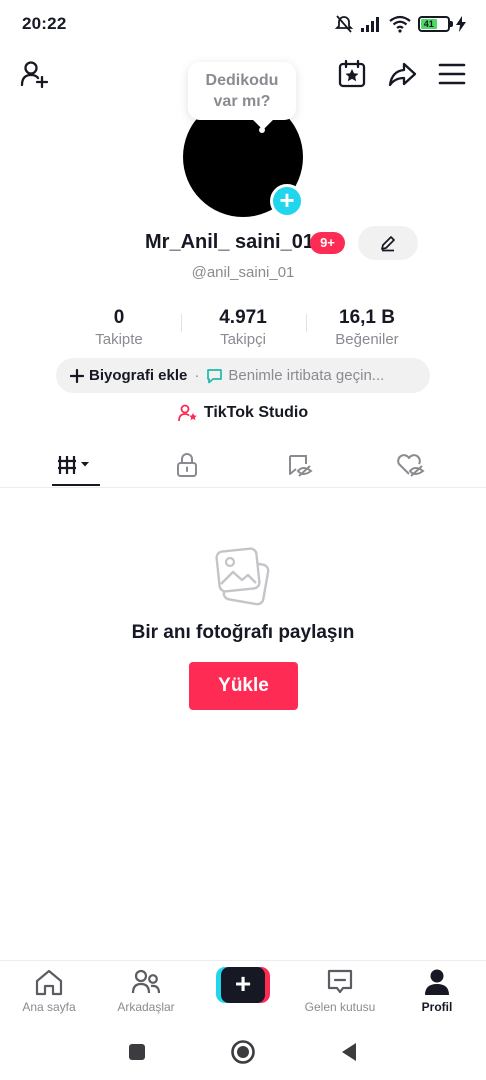 This screenshot has width=486, height=1080. Describe the element at coordinates (461, 24) in the screenshot. I see `charging-icon` at that location.